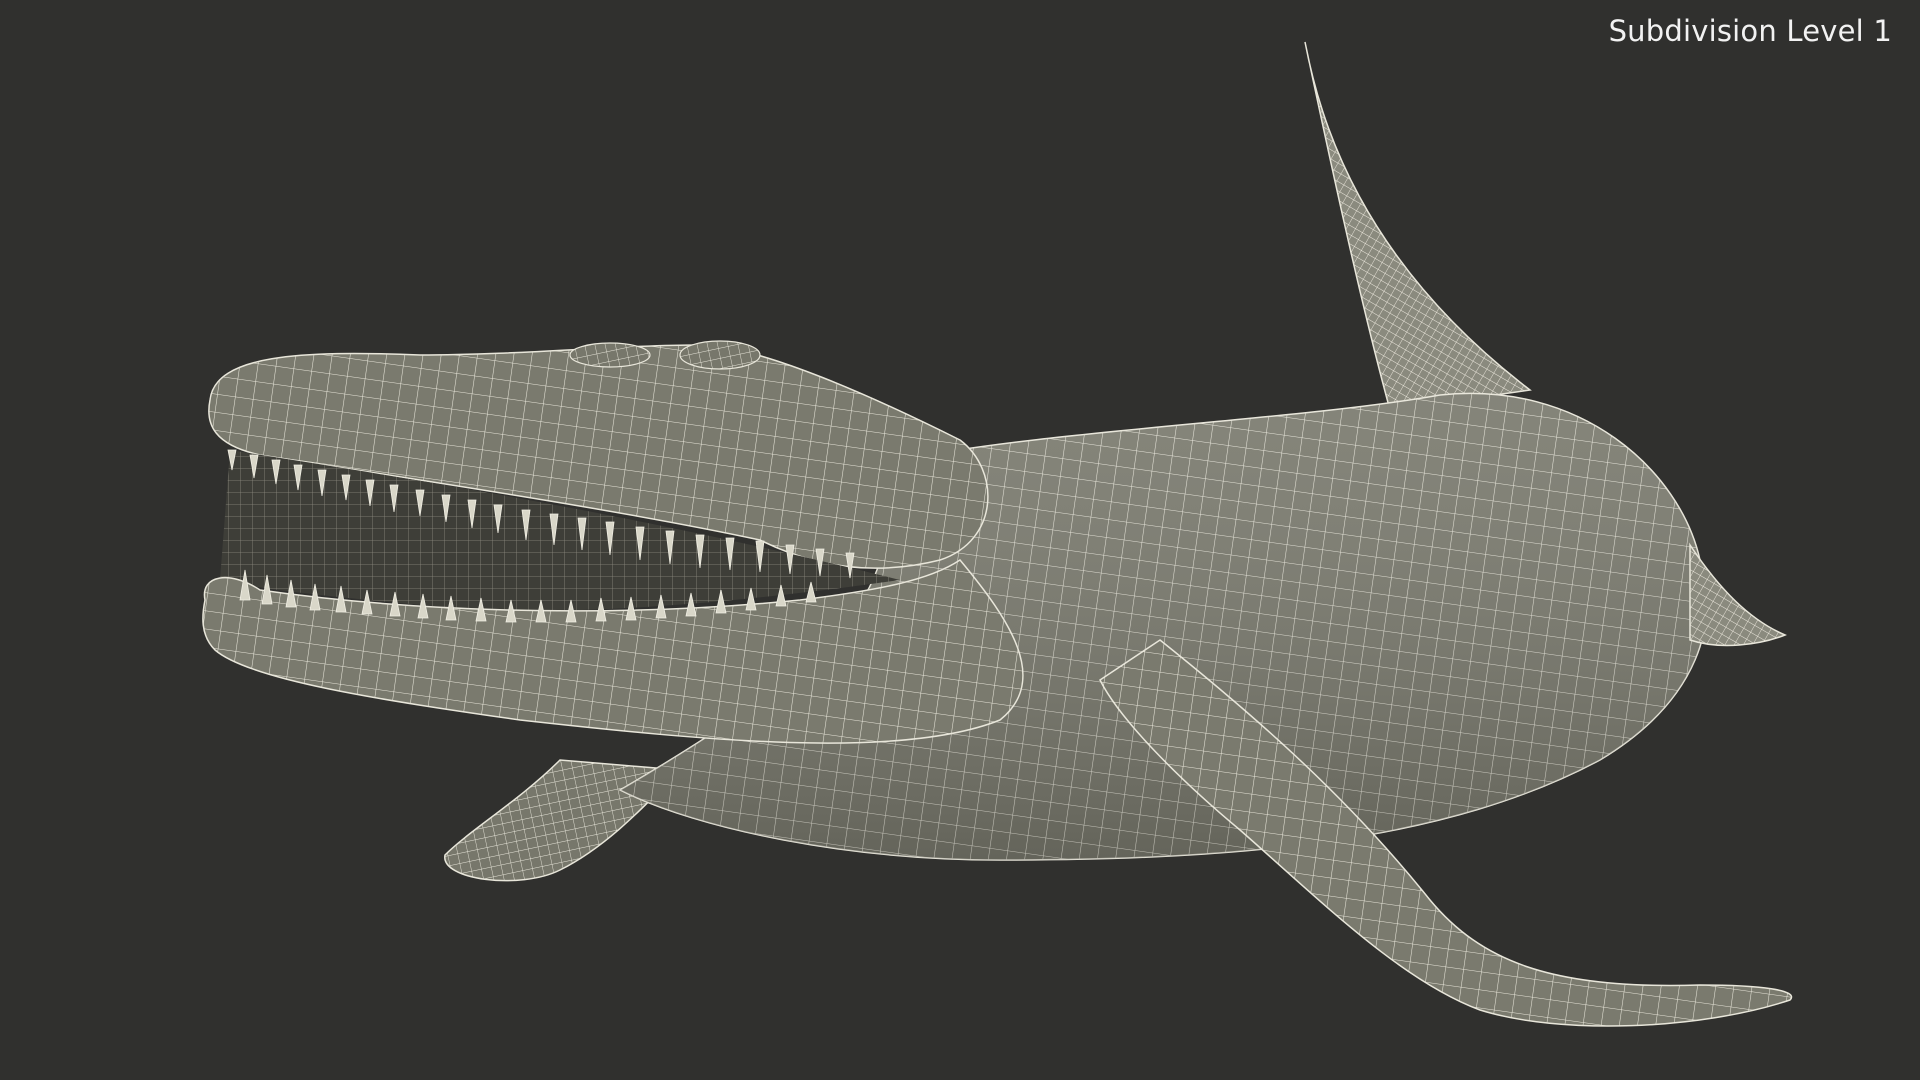 The height and width of the screenshot is (1080, 1920). What do you see at coordinates (720, 355) in the screenshot?
I see `eye-ridge-right` at bounding box center [720, 355].